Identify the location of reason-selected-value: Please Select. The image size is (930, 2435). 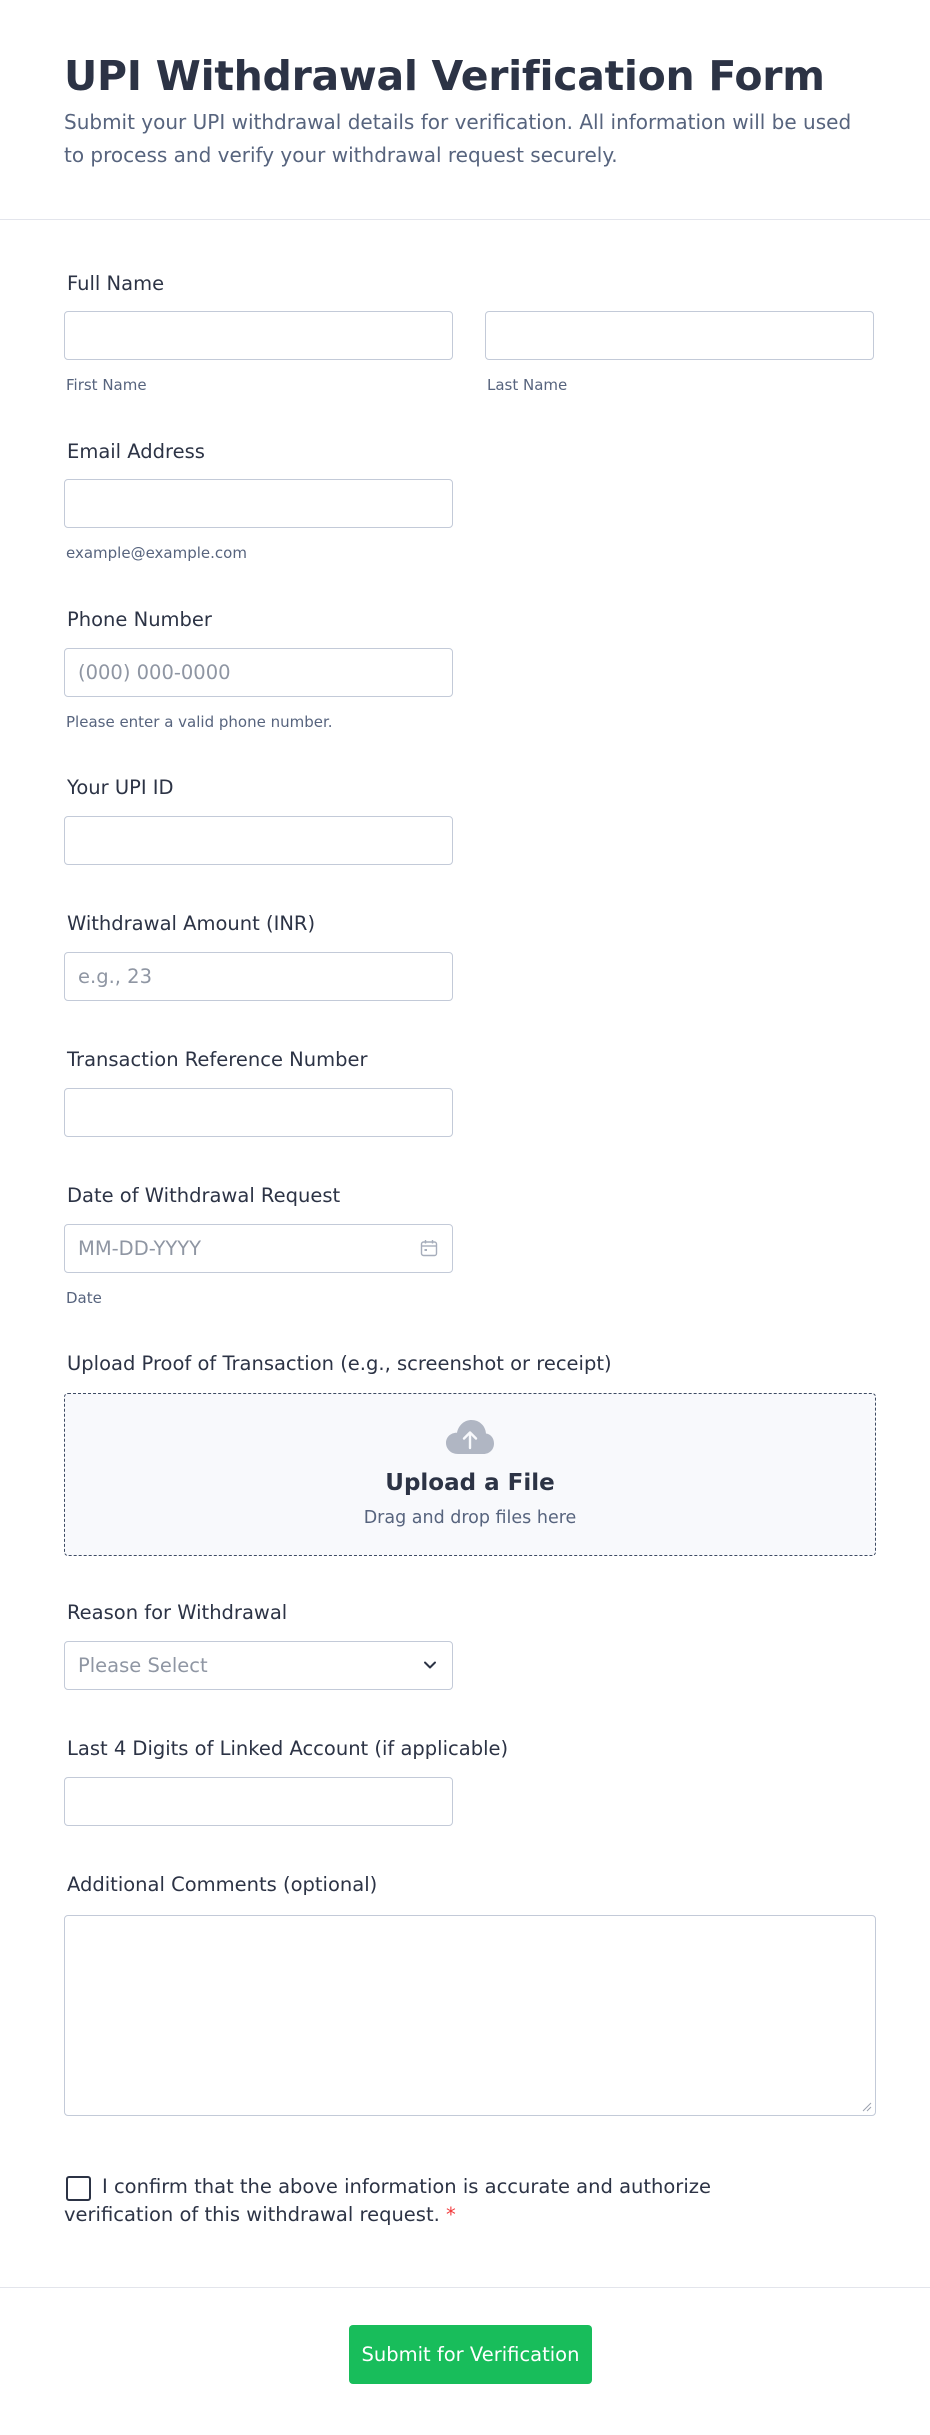
(143, 1665).